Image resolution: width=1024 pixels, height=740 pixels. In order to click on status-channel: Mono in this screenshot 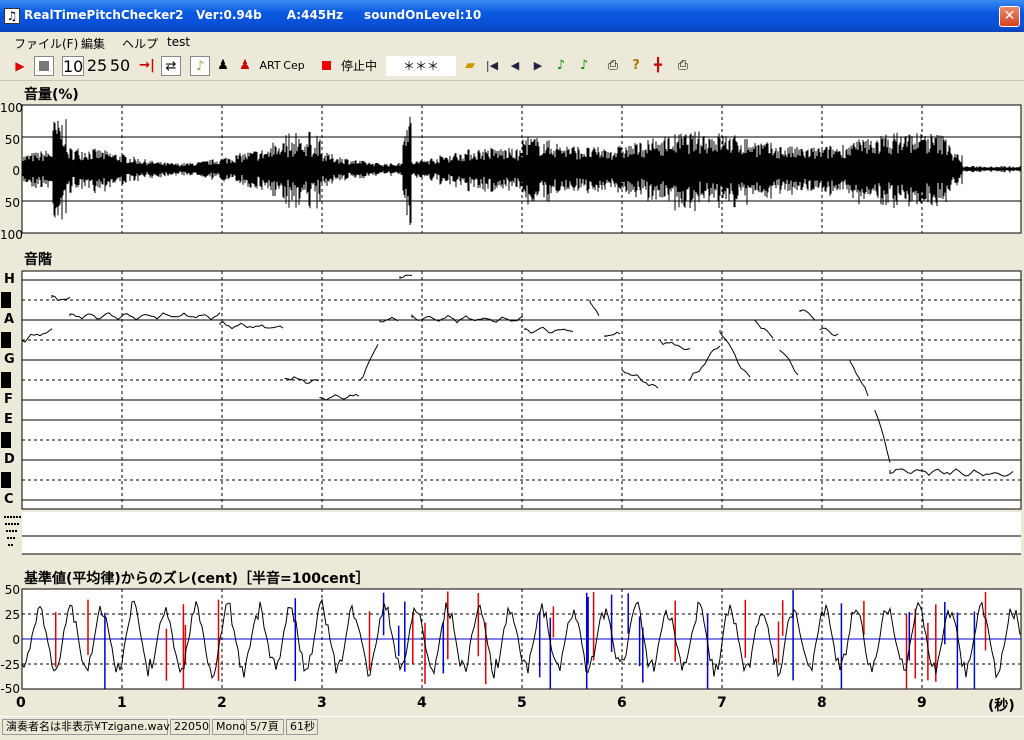, I will do `click(229, 727)`.